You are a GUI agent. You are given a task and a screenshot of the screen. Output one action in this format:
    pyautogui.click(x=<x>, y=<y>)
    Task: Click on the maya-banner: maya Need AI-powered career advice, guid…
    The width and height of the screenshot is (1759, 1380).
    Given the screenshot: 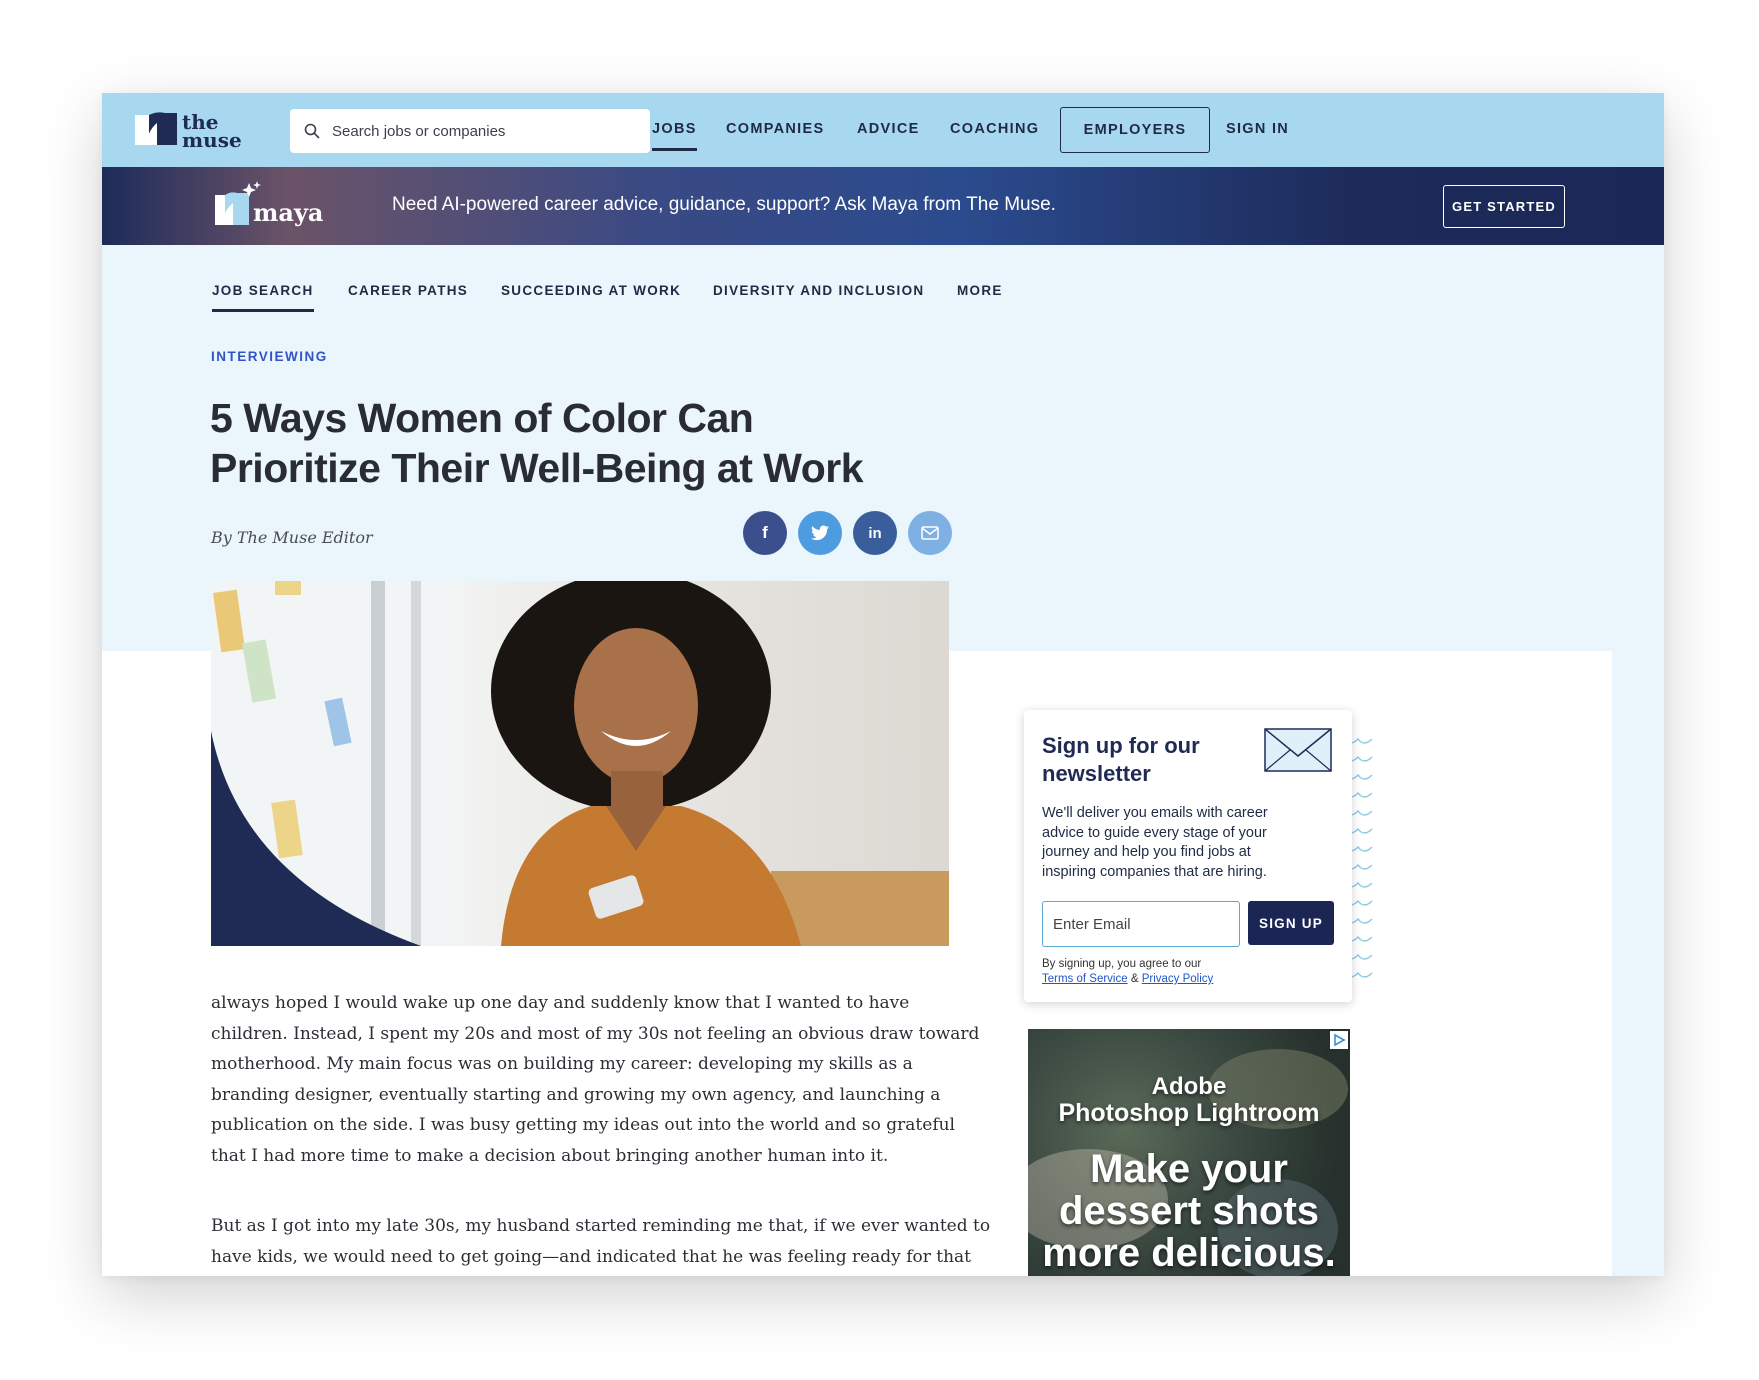 What is the action you would take?
    pyautogui.click(x=883, y=206)
    